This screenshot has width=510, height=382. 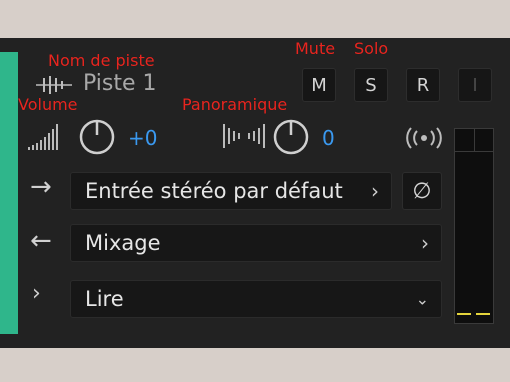 I want to click on expand-chevron-icon: ›, so click(x=36, y=293).